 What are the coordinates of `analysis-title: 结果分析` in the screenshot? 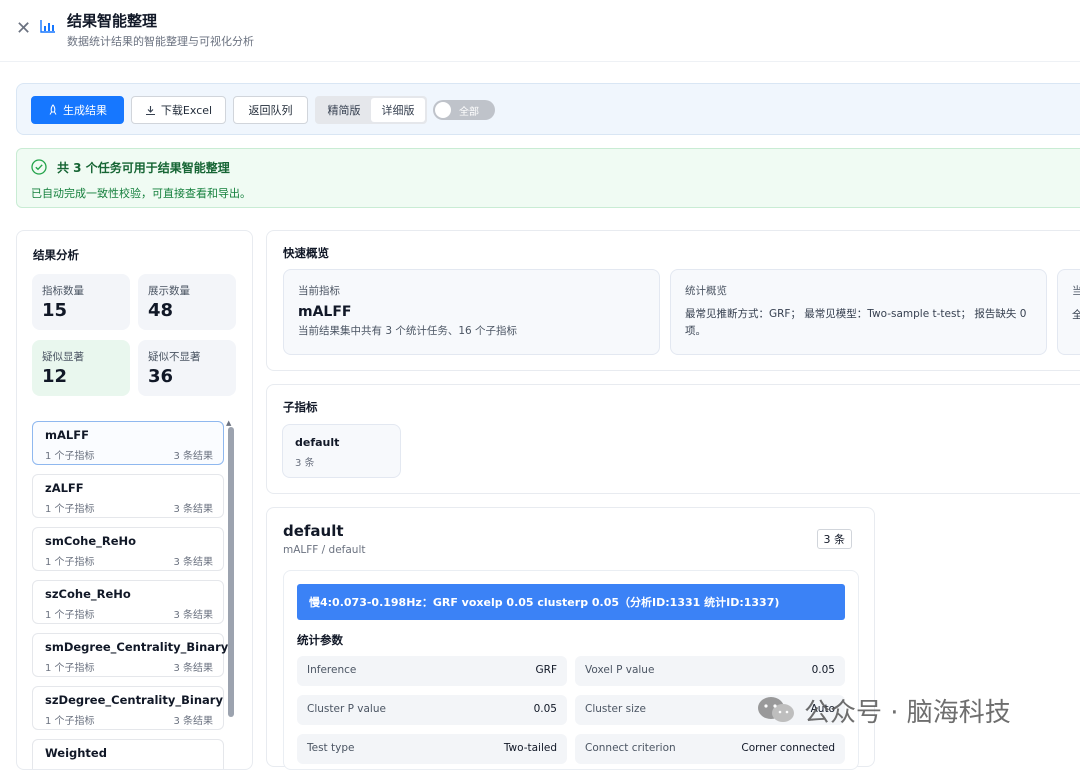 It's located at (56, 255).